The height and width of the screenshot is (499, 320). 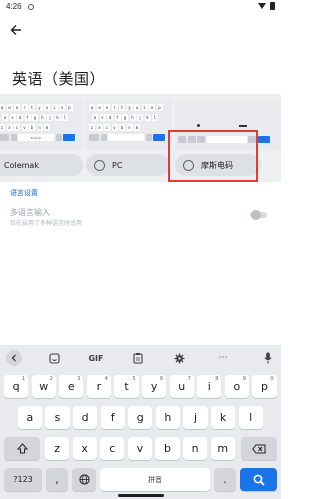 I want to click on comma-key: ,, so click(x=57, y=479).